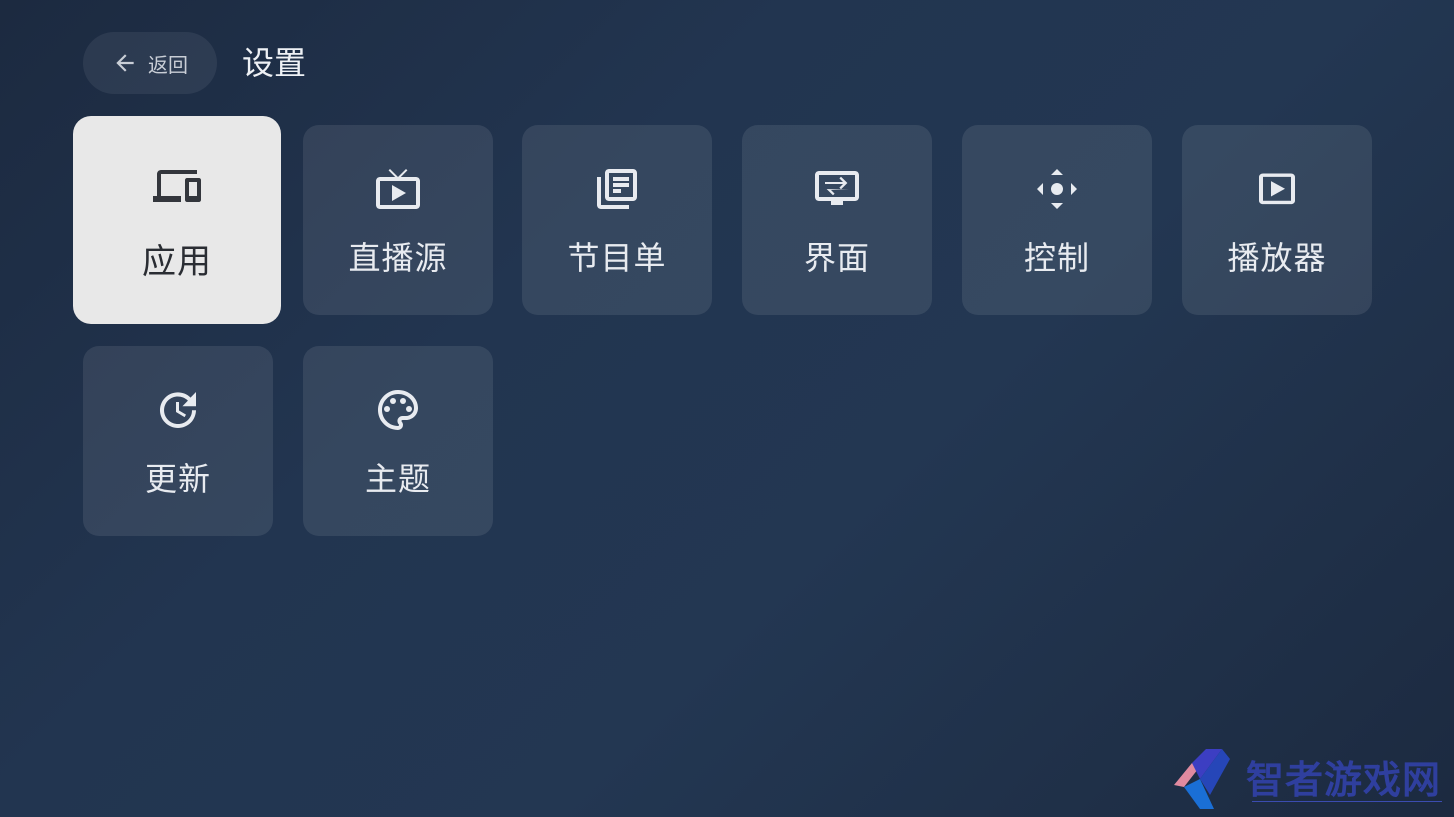 This screenshot has width=1454, height=817. Describe the element at coordinates (1202, 779) in the screenshot. I see `watermark-logo-icon` at that location.